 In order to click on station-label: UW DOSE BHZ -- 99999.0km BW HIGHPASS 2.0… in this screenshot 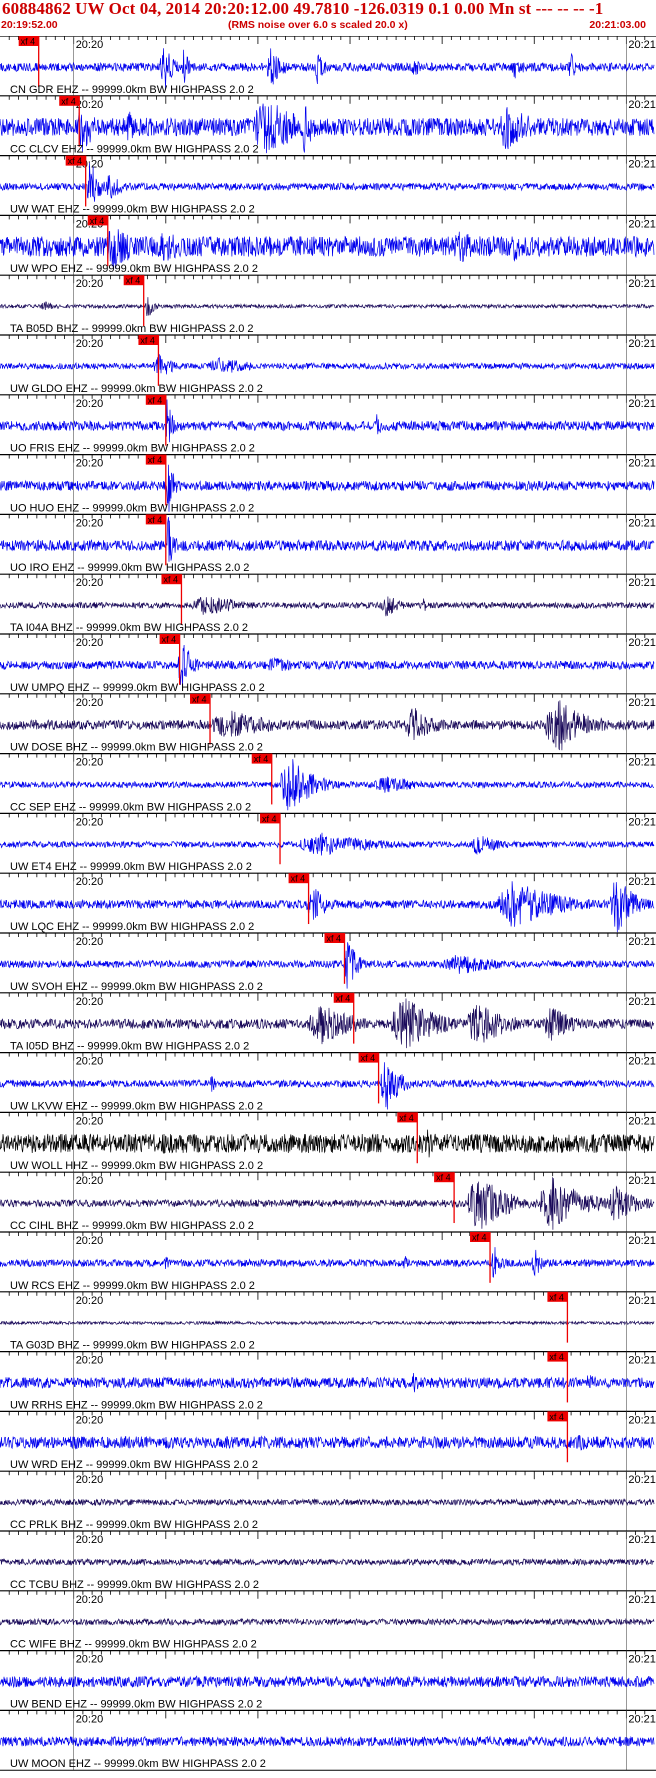, I will do `click(136, 748)`.